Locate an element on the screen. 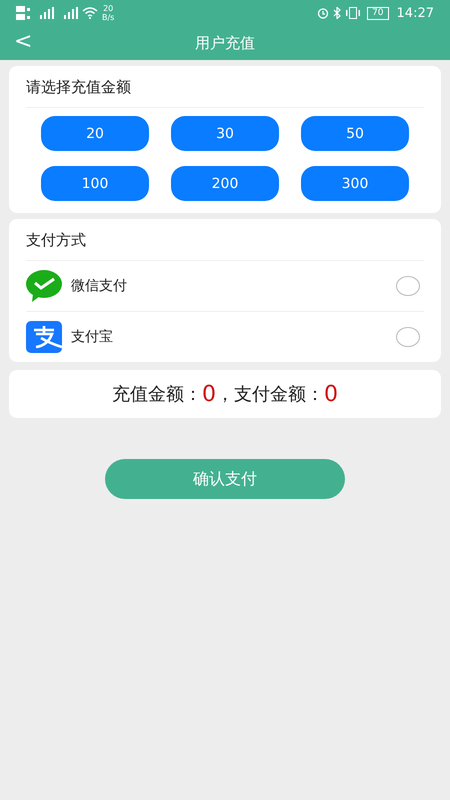 The image size is (450, 800). amount-option: 30 is located at coordinates (225, 133).